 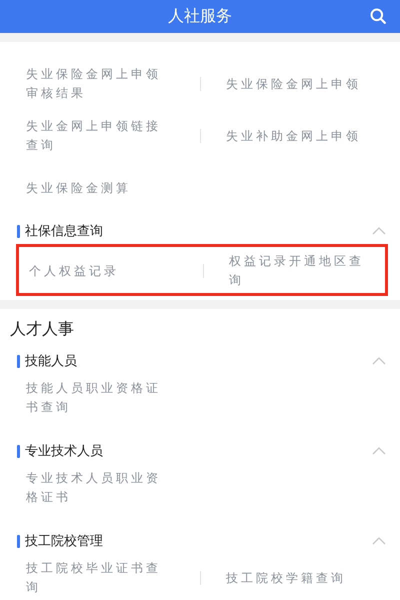 What do you see at coordinates (296, 84) in the screenshot?
I see `service-link: 失业保险金网上申领` at bounding box center [296, 84].